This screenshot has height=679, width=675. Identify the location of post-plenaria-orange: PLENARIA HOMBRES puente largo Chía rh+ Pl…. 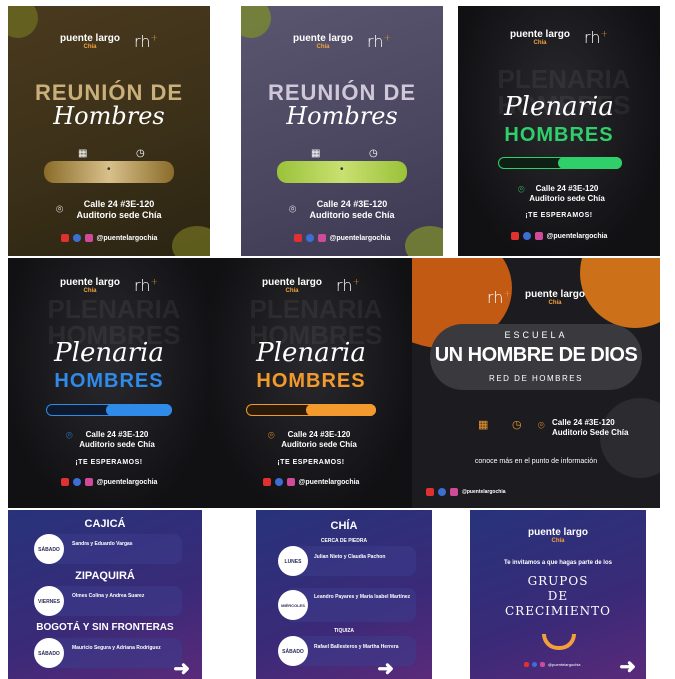
(311, 383).